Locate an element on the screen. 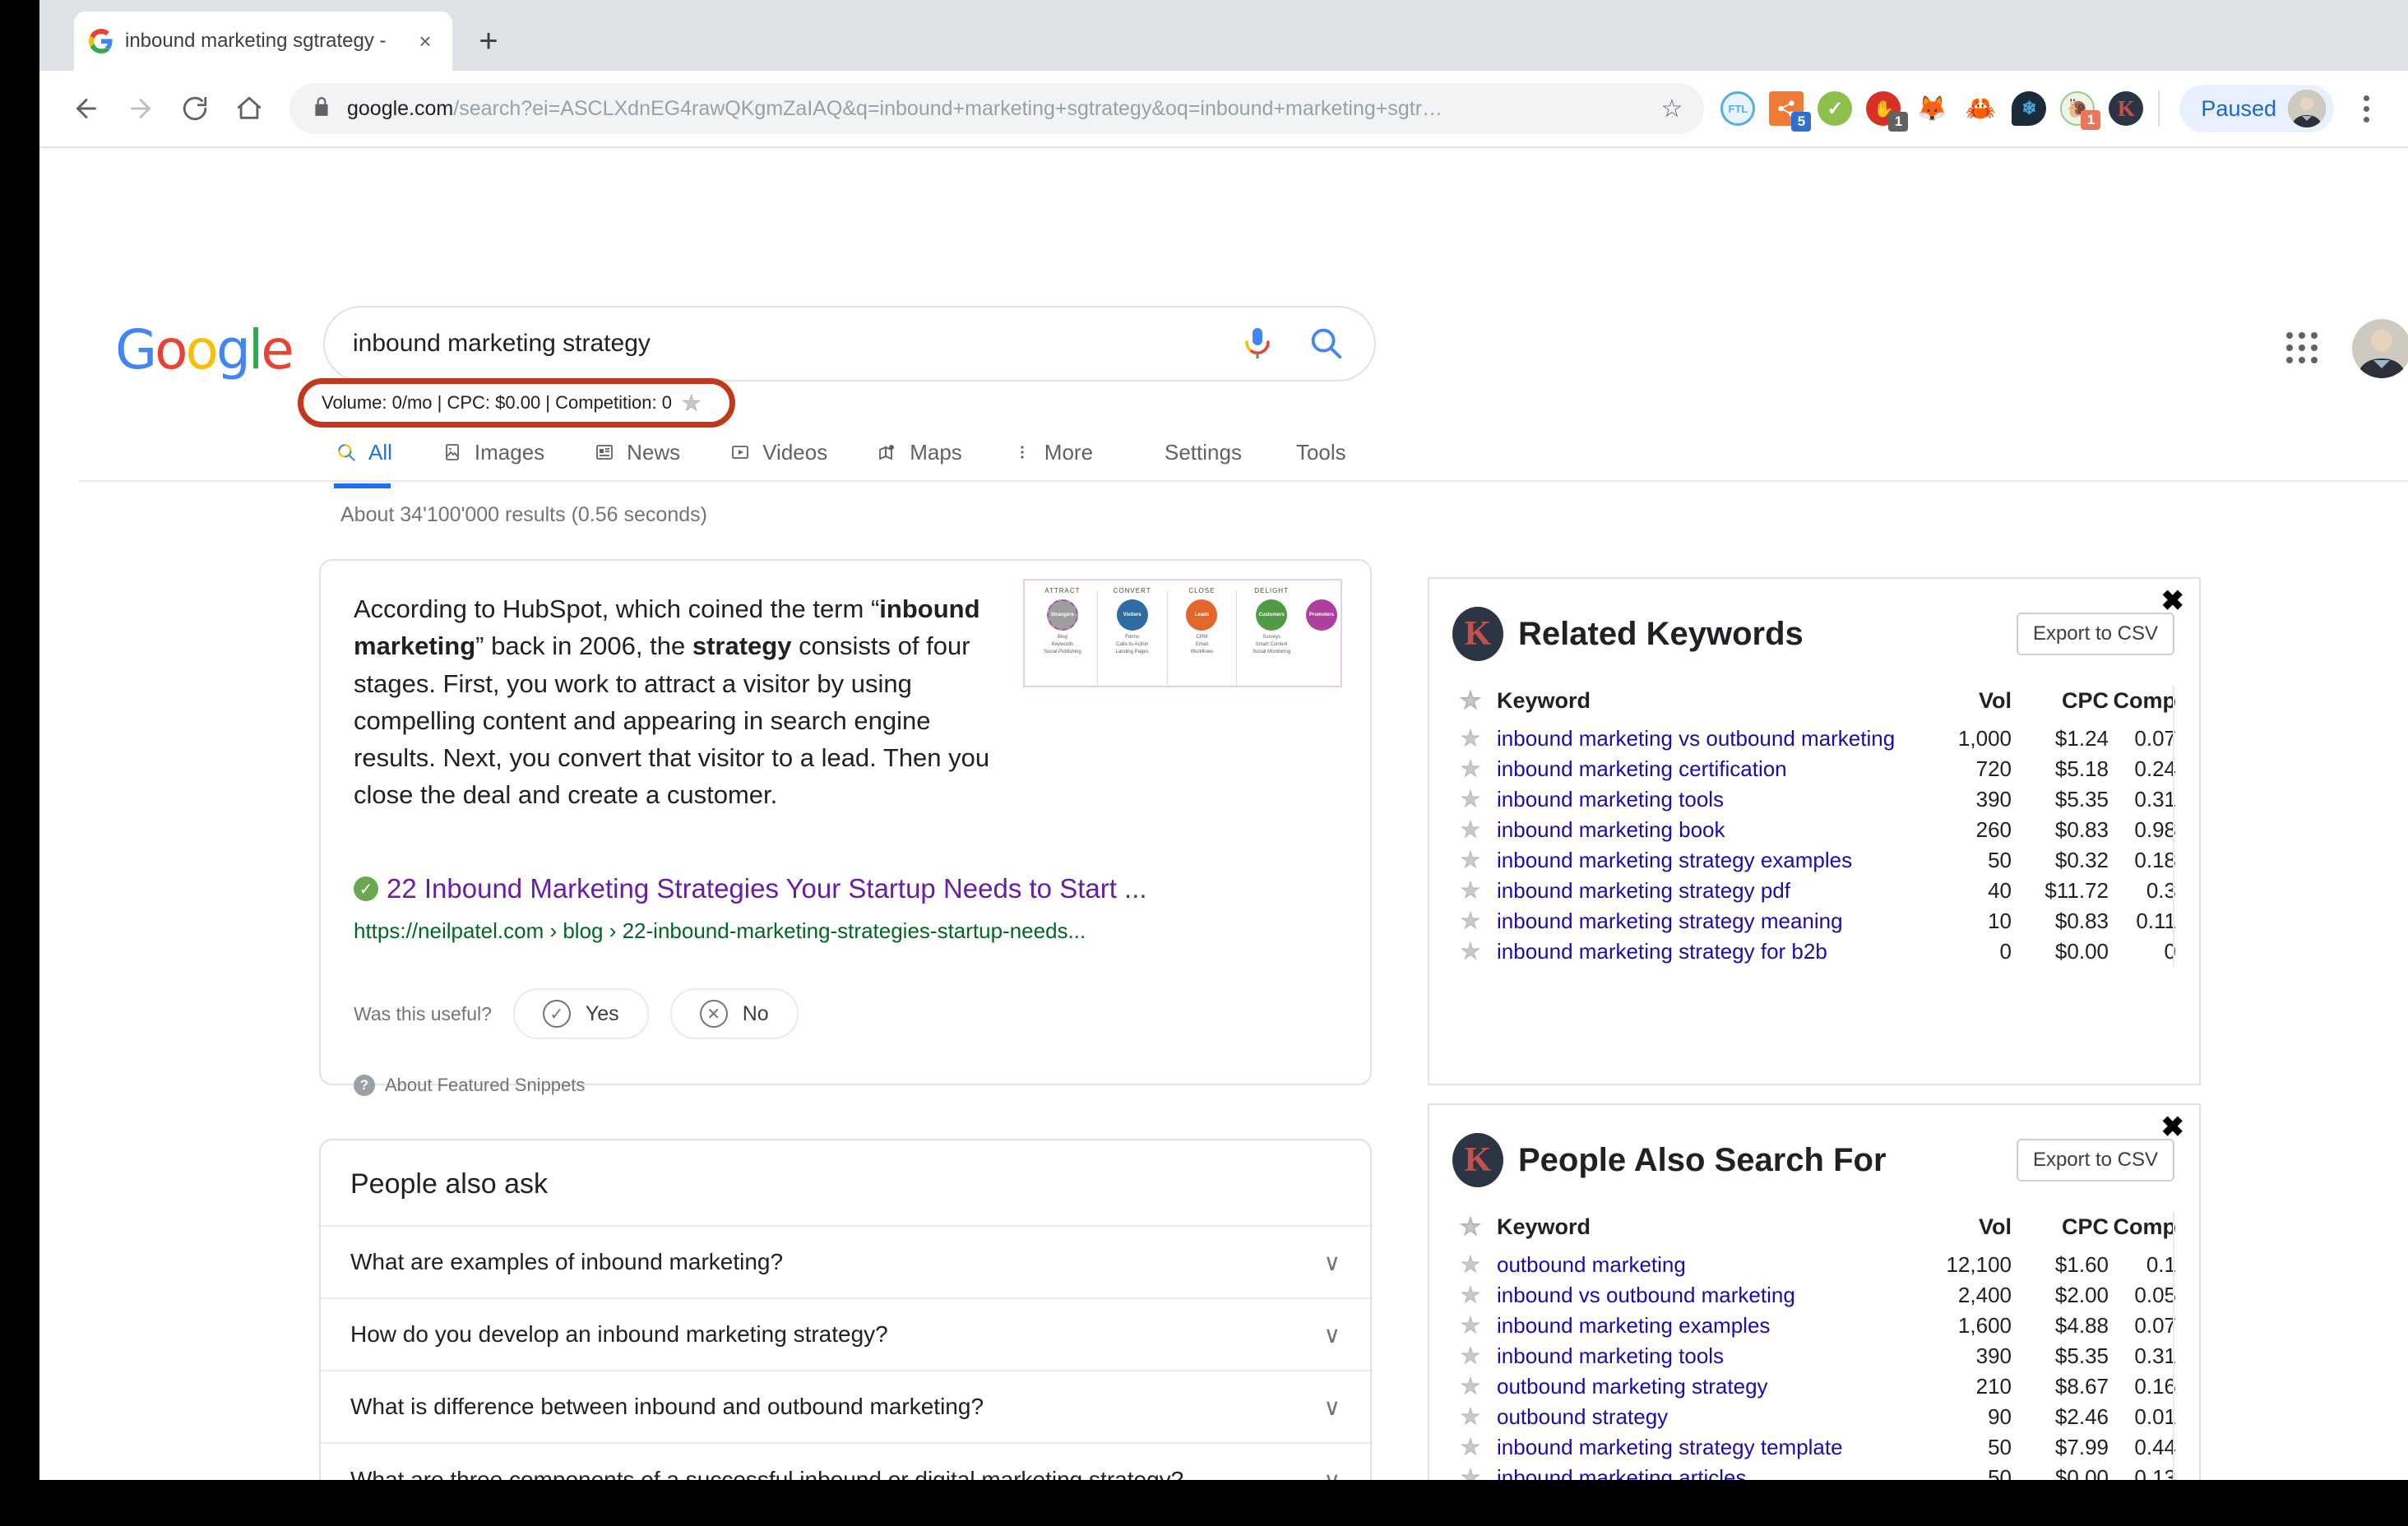 This screenshot has height=1526, width=2408. tab-all: All is located at coordinates (374, 453).